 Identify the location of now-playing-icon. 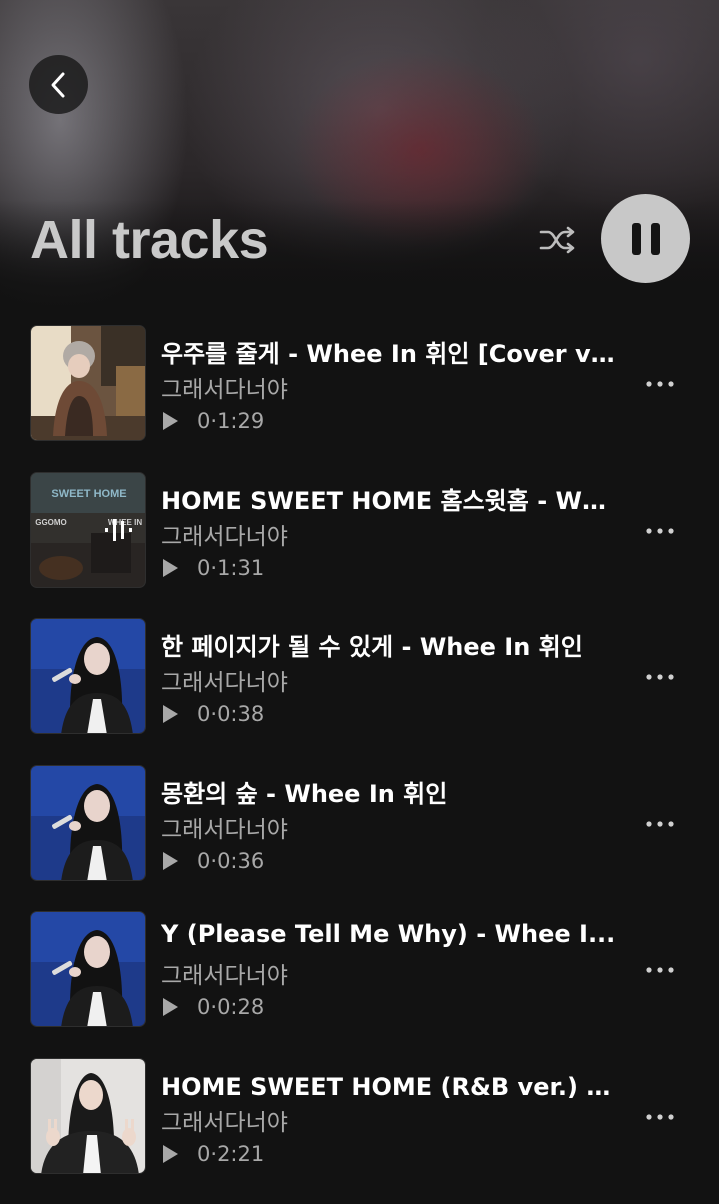
(119, 530).